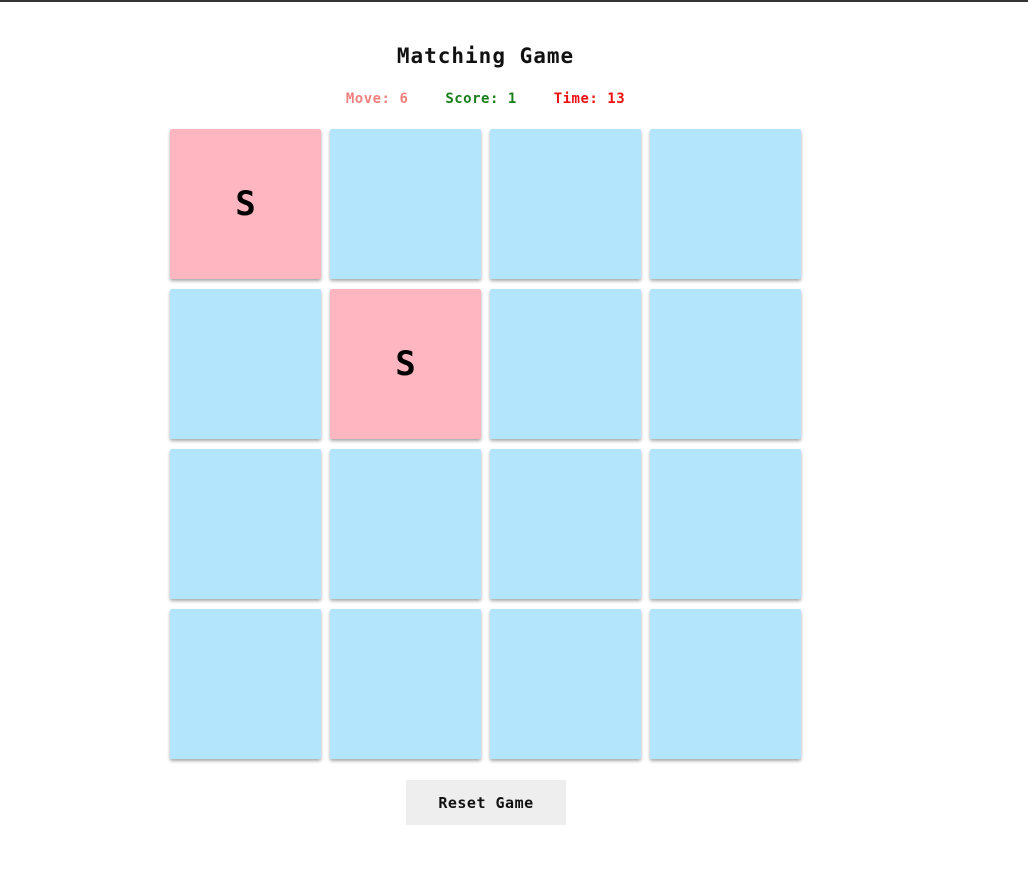 The image size is (1028, 888). I want to click on move-counter: Move: 6, so click(377, 99).